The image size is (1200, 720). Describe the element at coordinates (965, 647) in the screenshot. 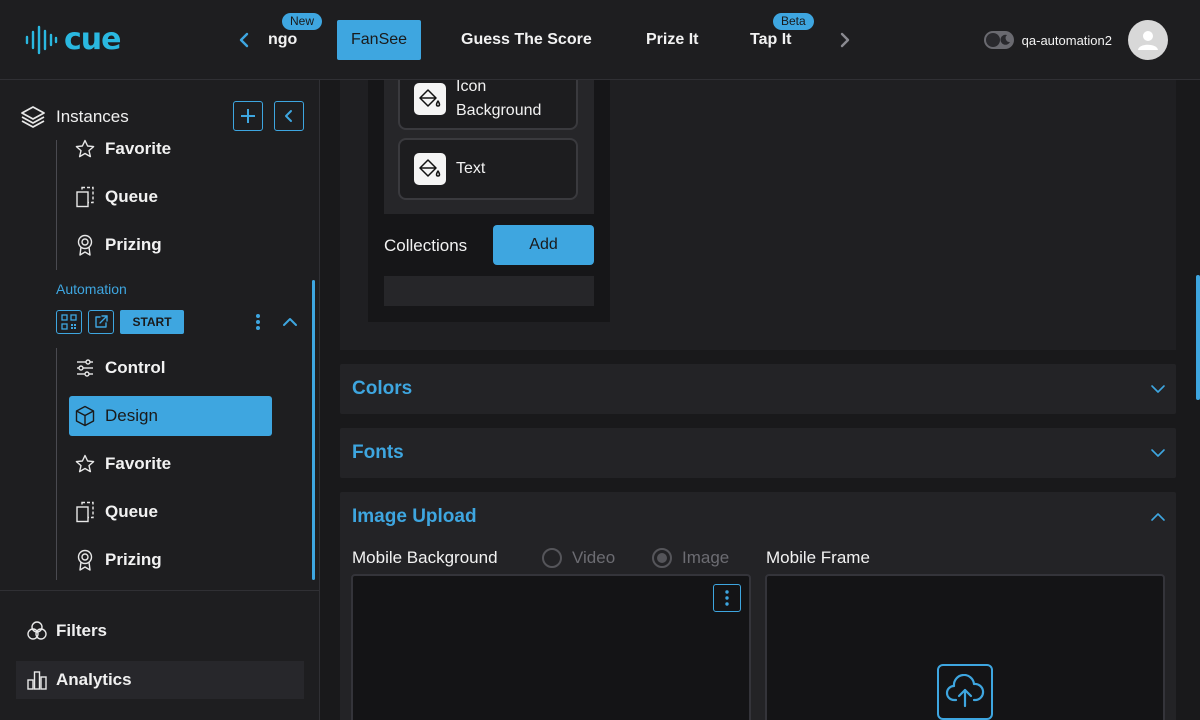

I see `mobile-frame-dropzone` at that location.